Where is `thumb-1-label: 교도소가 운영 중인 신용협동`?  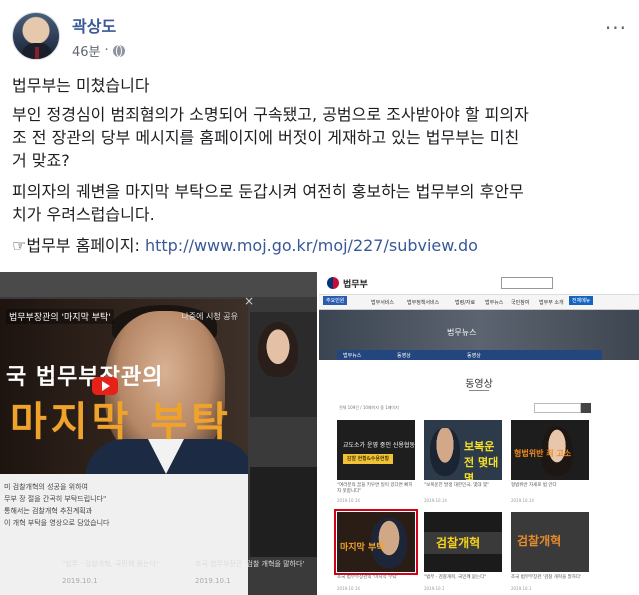 thumb-1-label: 교도소가 운영 중인 신용협동 is located at coordinates (379, 445).